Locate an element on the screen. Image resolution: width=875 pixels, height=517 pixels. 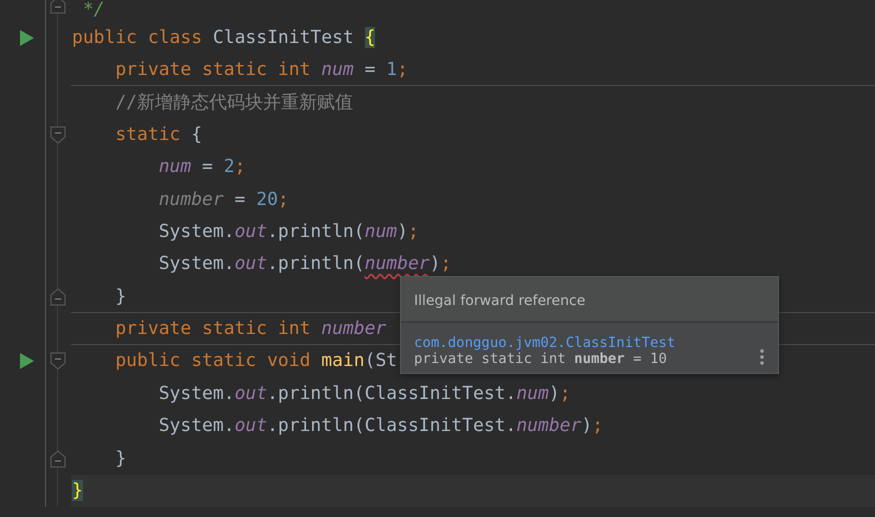
code-token: */ is located at coordinates (93, 10).